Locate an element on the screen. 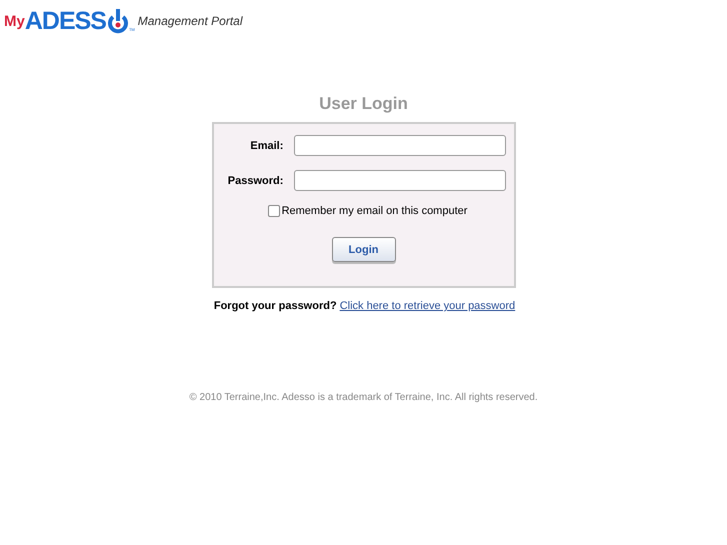  copyright-text: © 2010 Terraine,Inc. Adesso is a trademark of Terraine, Inc. All rights reserved. is located at coordinates (363, 397).